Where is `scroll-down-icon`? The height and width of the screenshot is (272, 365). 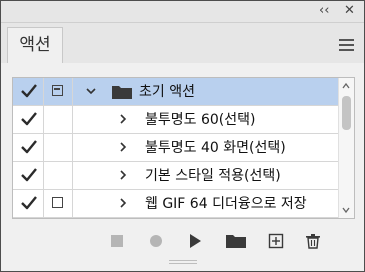
scroll-down-icon is located at coordinates (346, 210).